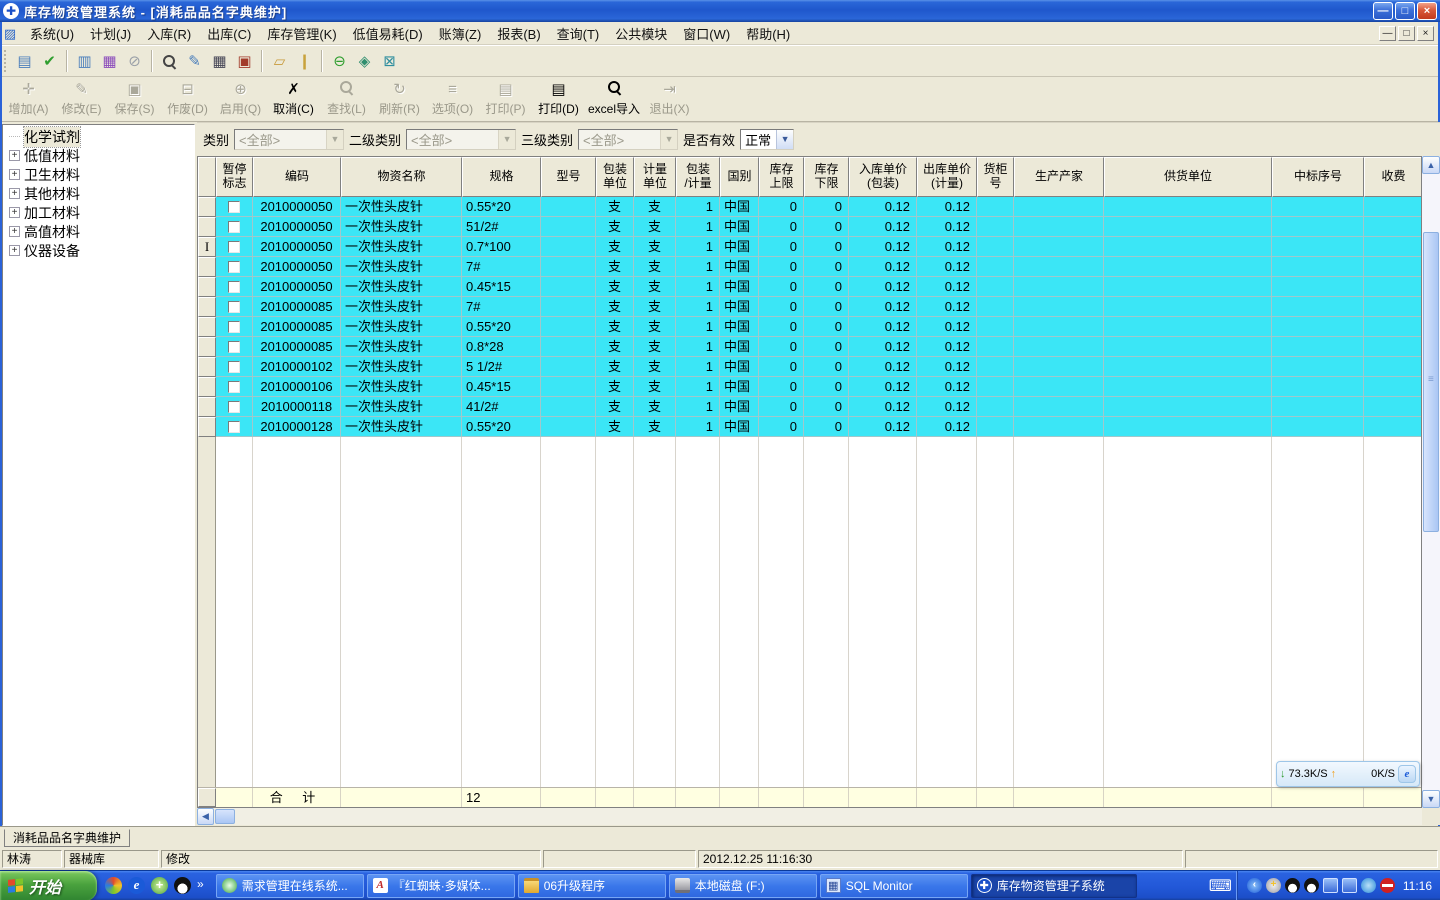 This screenshot has width=1440, height=900. What do you see at coordinates (207, 247) in the screenshot?
I see `row-indicator-cell: I` at bounding box center [207, 247].